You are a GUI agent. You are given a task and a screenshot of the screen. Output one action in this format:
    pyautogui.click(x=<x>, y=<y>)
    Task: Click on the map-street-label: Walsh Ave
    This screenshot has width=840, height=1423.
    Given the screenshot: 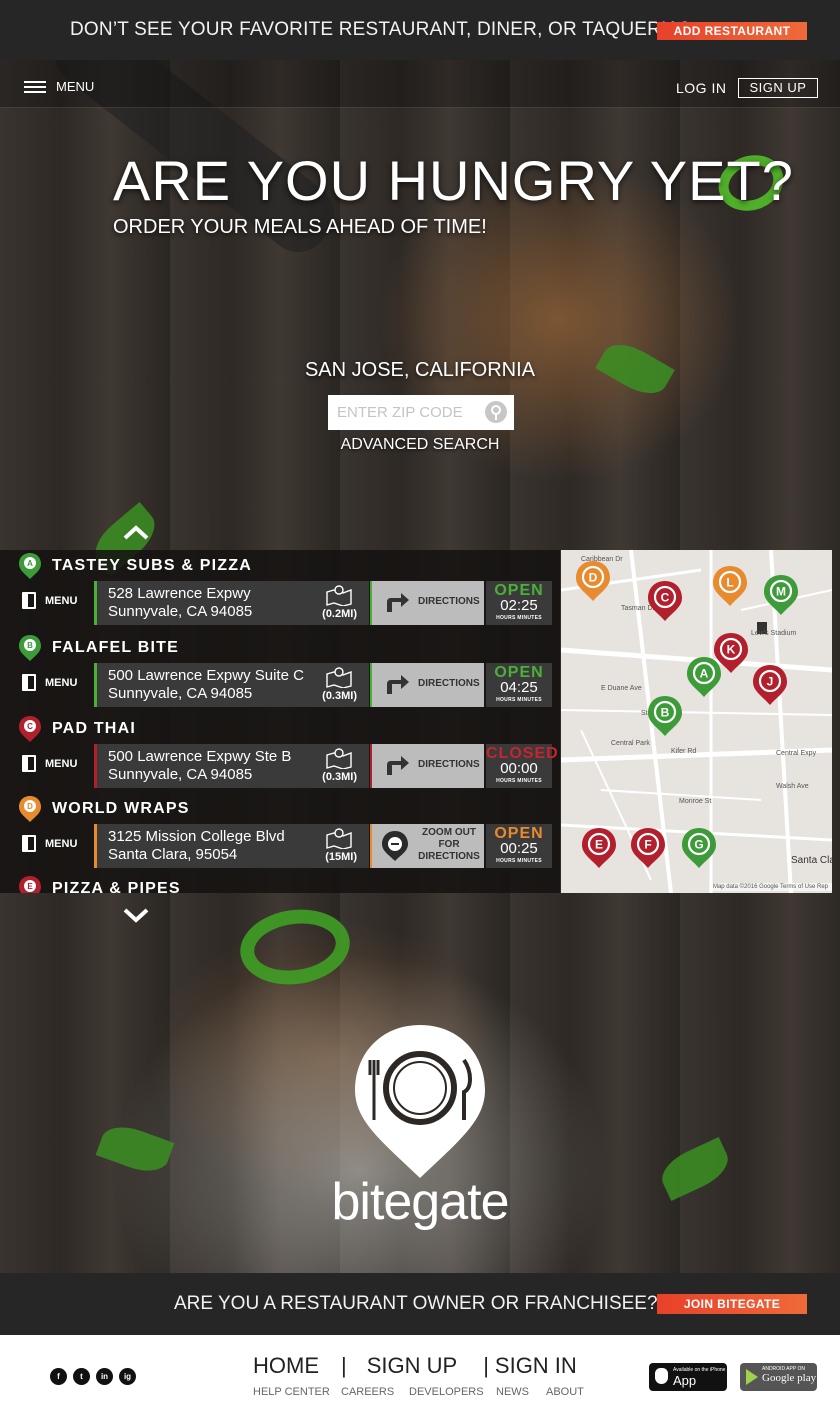 What is the action you would take?
    pyautogui.click(x=792, y=786)
    